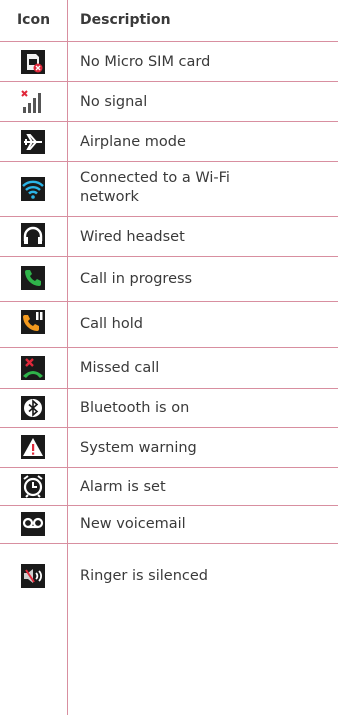 The width and height of the screenshot is (338, 715). Describe the element at coordinates (33, 524) in the screenshot. I see `voicemail-icon` at that location.